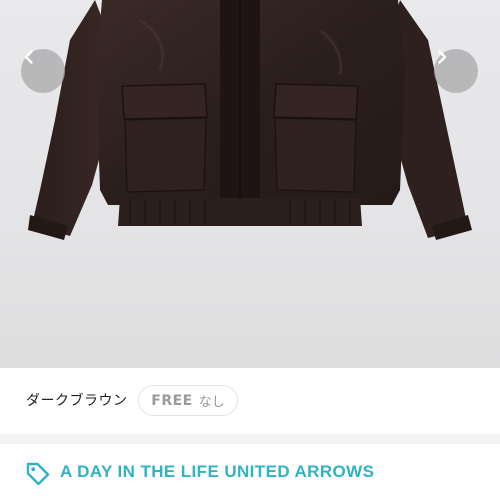 This screenshot has width=500, height=500. Describe the element at coordinates (217, 472) in the screenshot. I see `brand-link: A DAY IN THE LIFE UNITED ARROWS` at that location.